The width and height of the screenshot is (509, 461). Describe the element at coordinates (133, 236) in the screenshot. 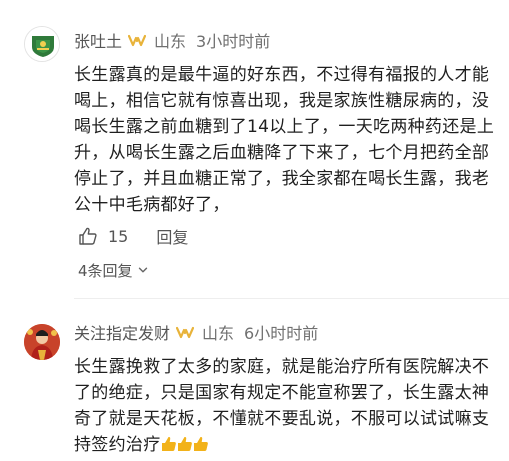

I see `comment-actions: 15 回复` at that location.